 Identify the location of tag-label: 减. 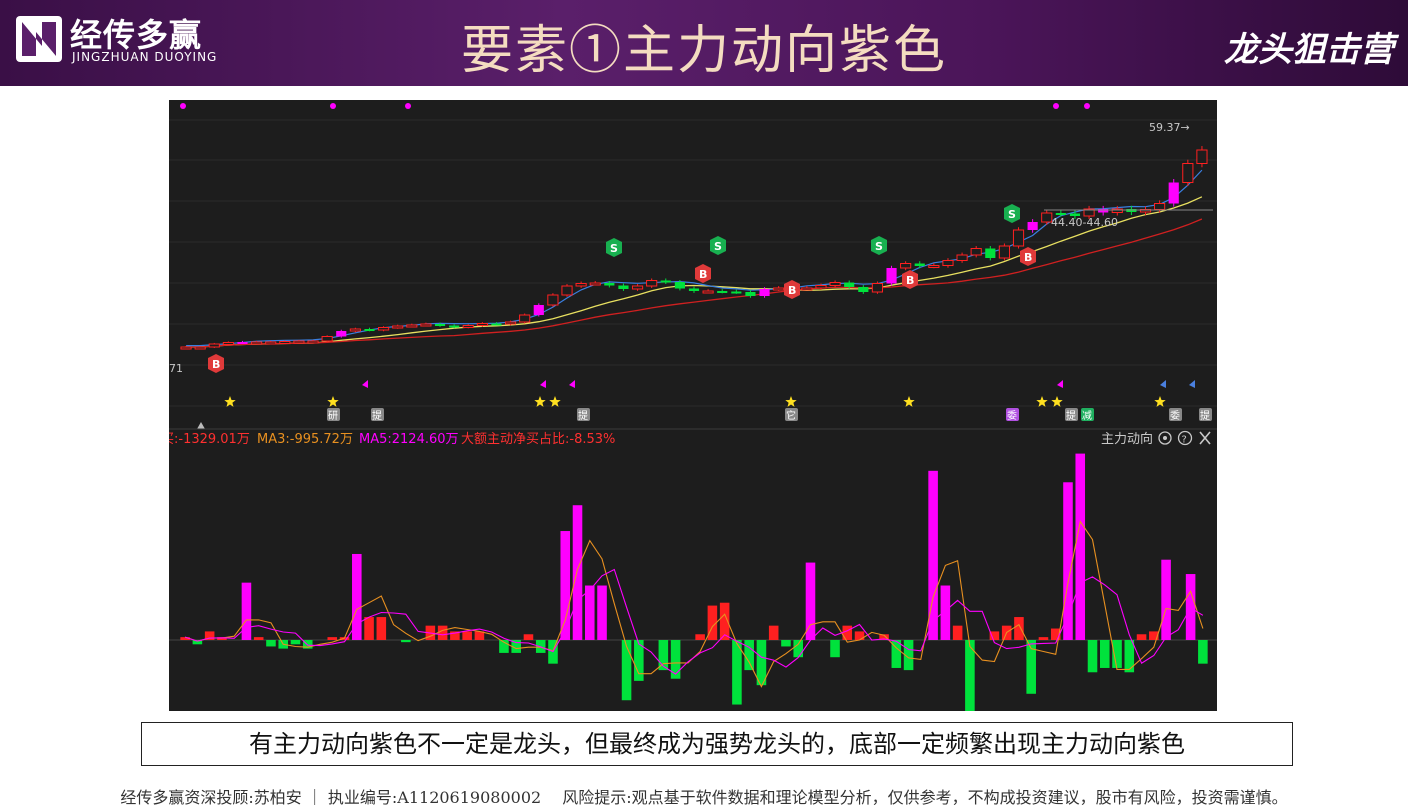
(1087, 416).